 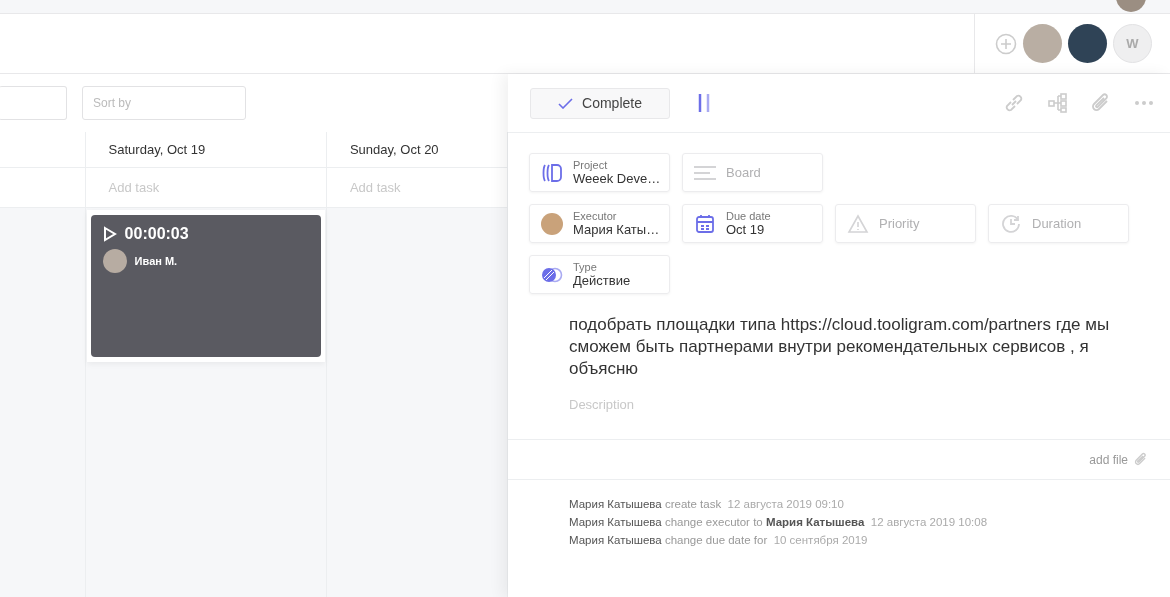 I want to click on add-icon, so click(x=1006, y=43).